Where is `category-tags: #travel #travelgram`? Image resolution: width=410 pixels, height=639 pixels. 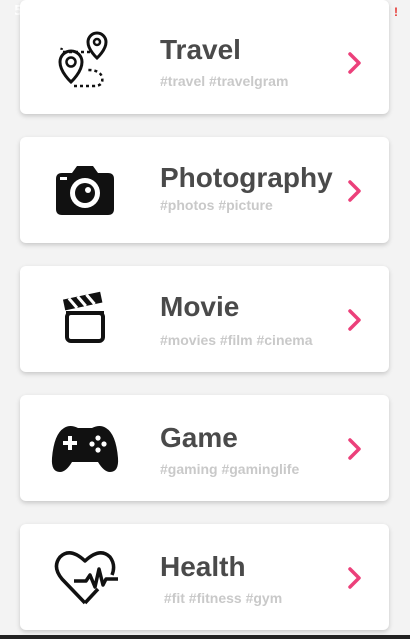
category-tags: #travel #travelgram is located at coordinates (224, 81).